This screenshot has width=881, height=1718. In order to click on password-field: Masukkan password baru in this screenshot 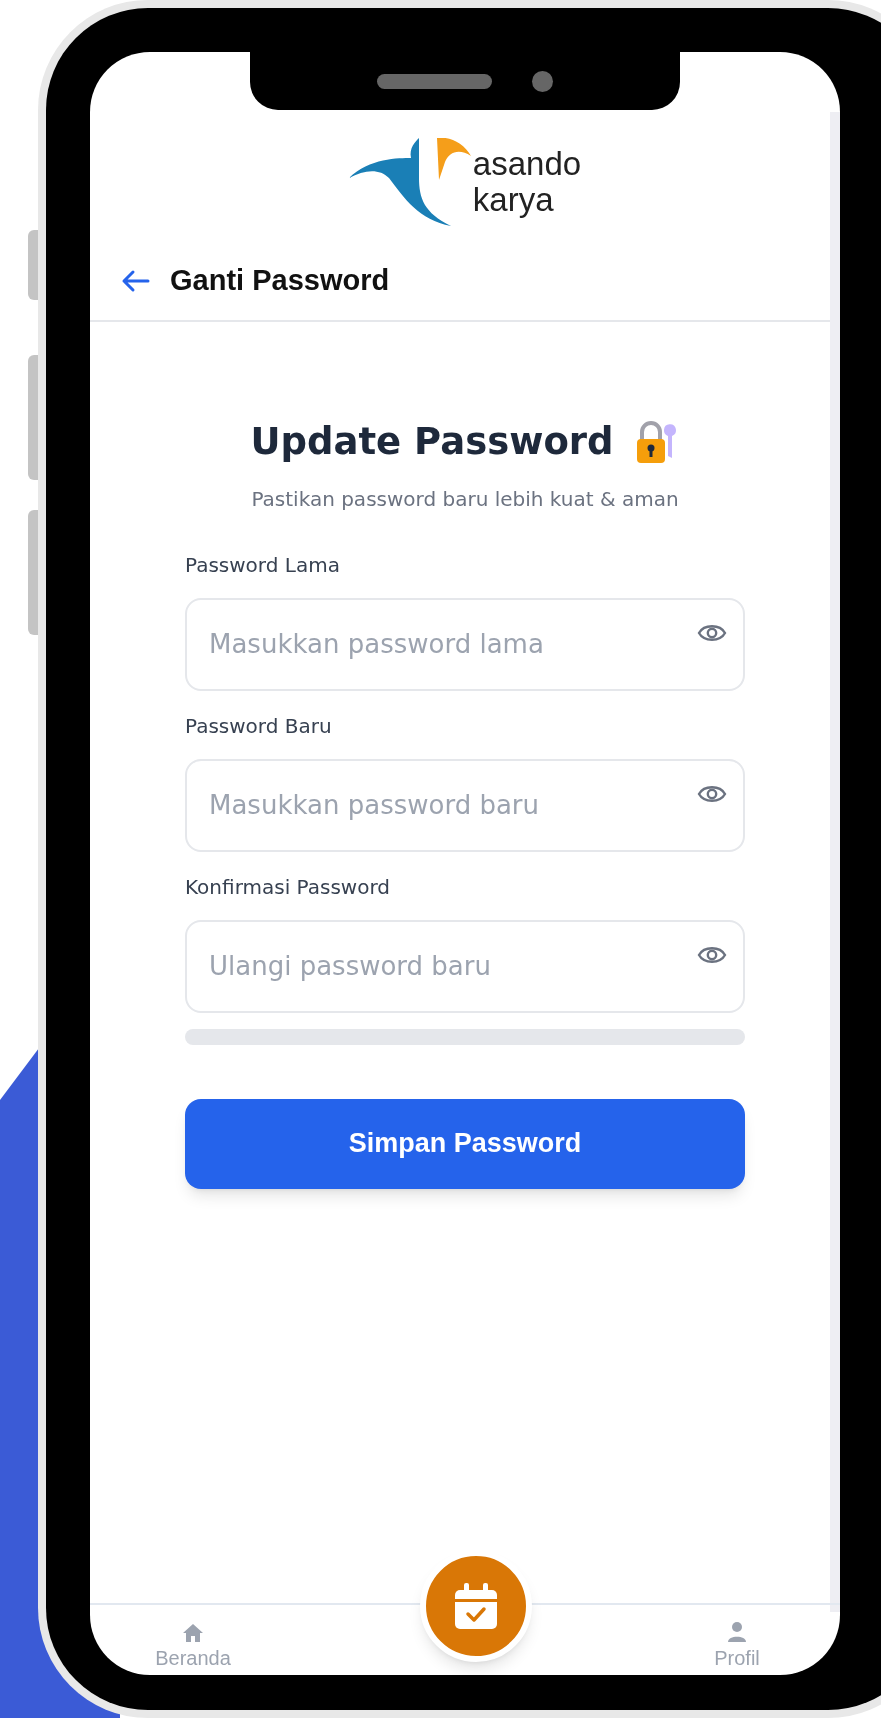, I will do `click(465, 805)`.